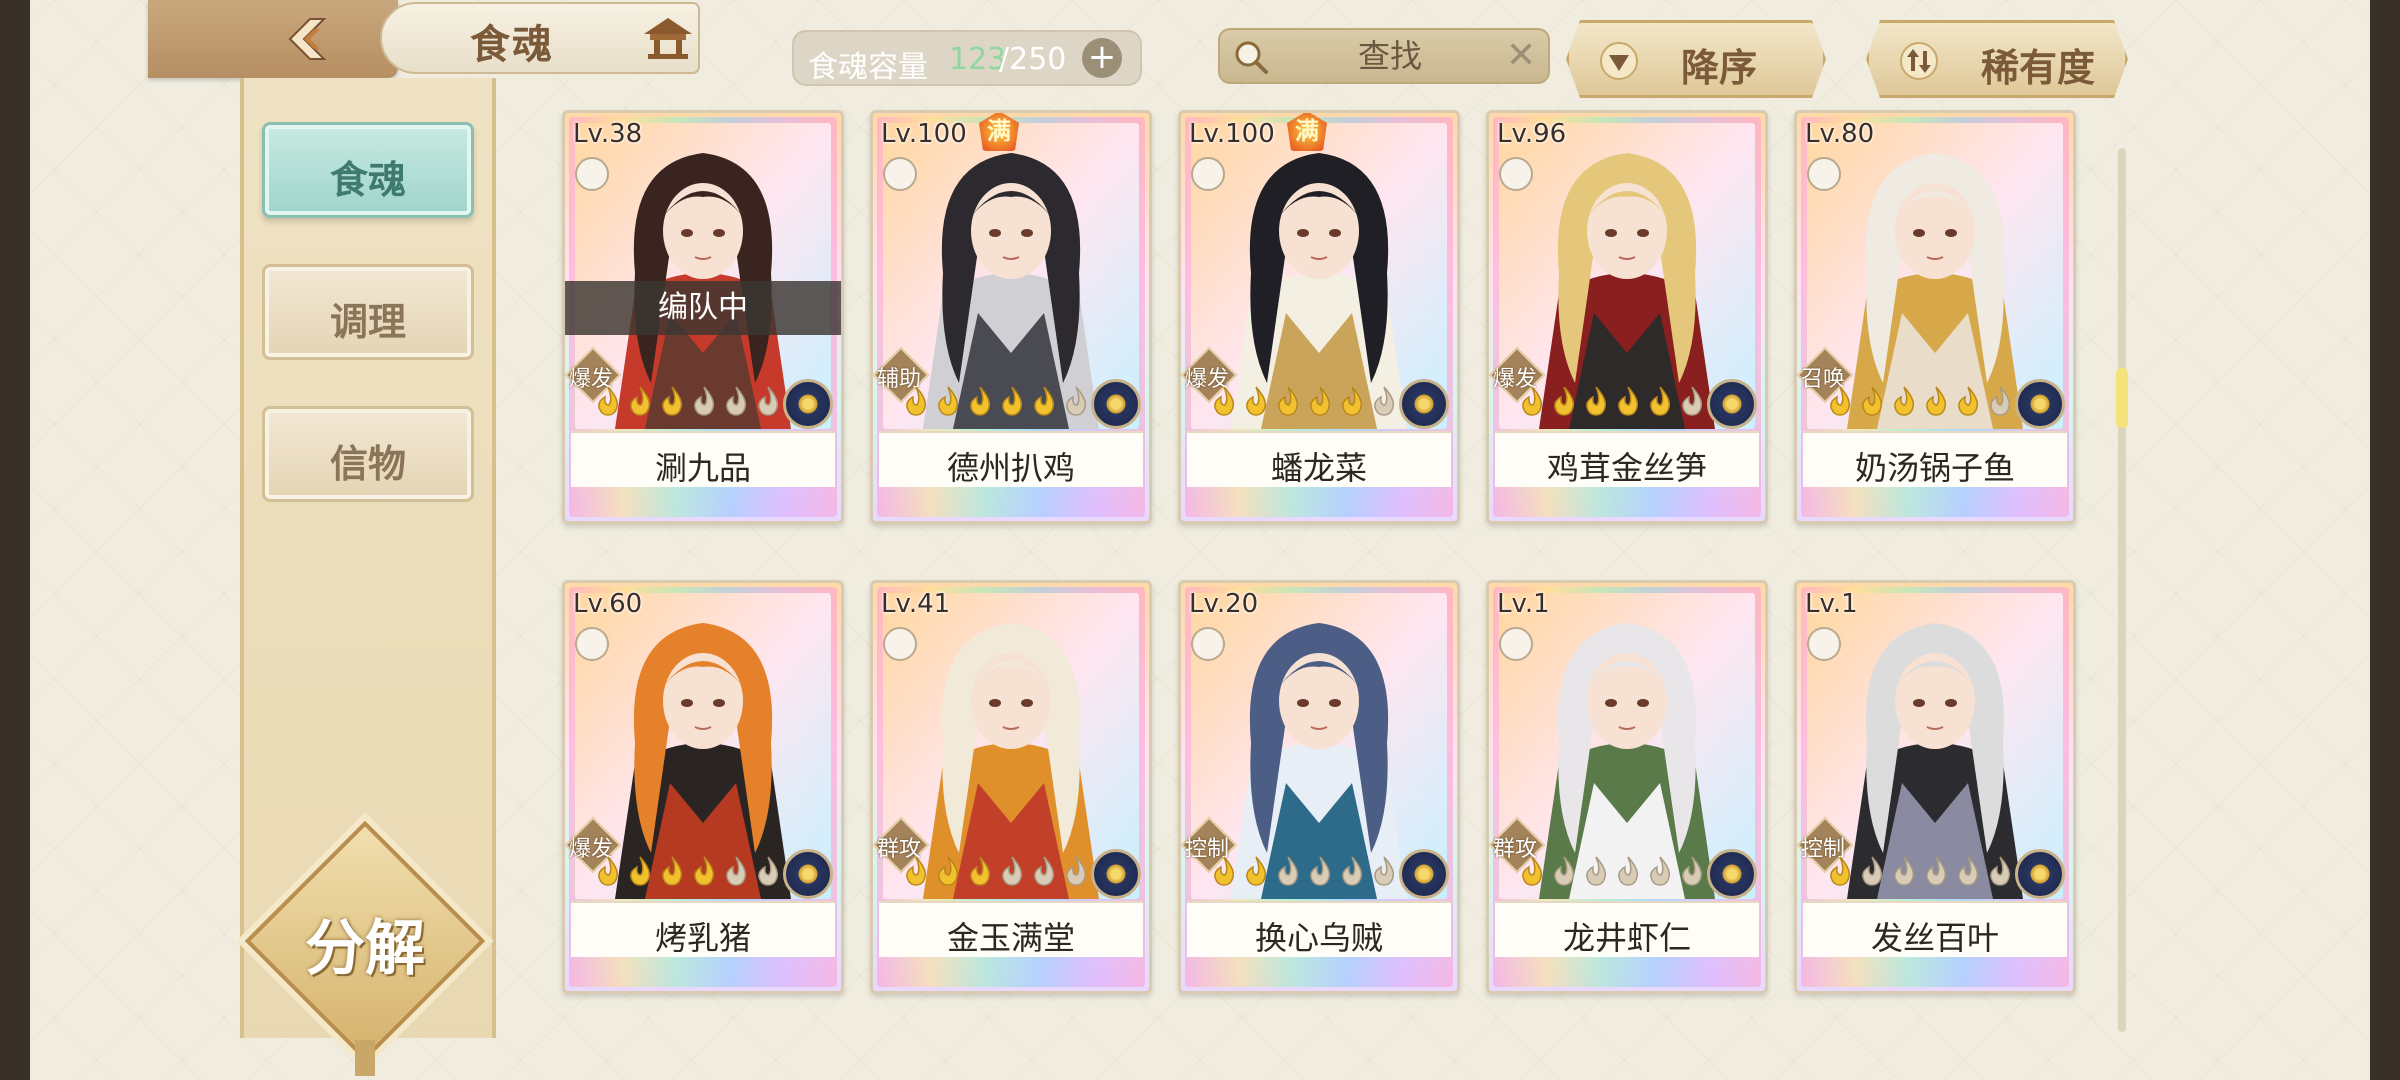  What do you see at coordinates (367, 321) in the screenshot?
I see `sidebar-item-label: 调理` at bounding box center [367, 321].